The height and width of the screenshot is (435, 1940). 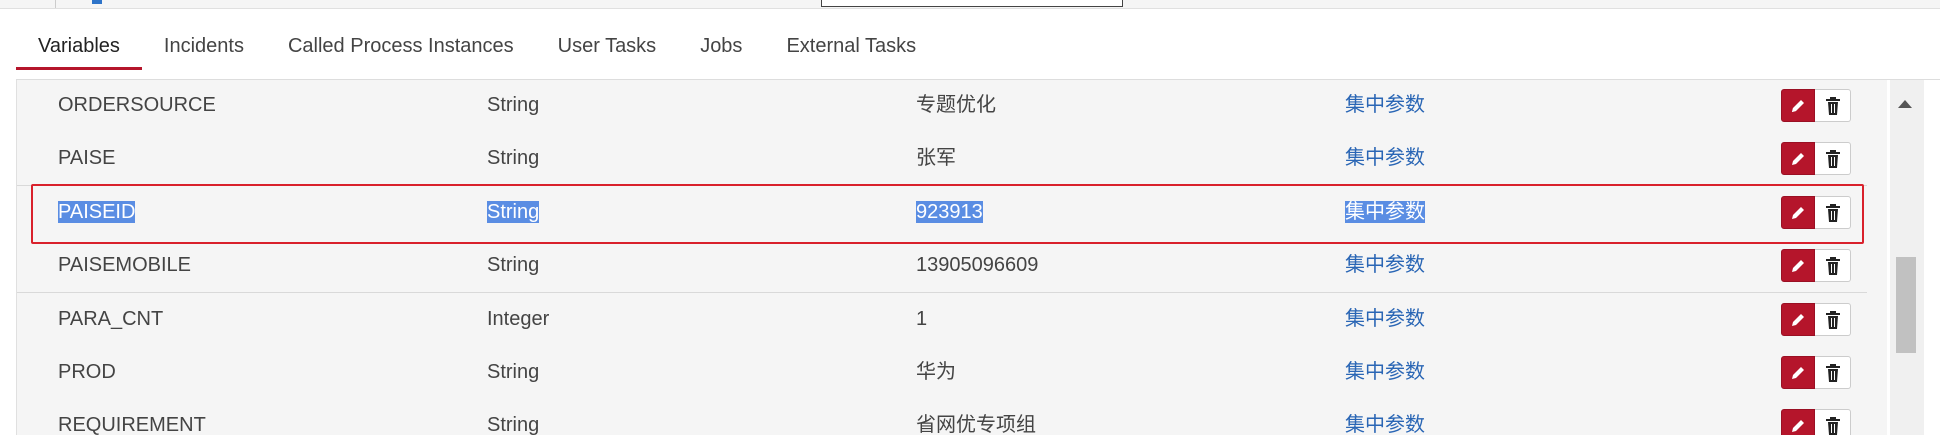 I want to click on tab-external-tasks: External Tasks, so click(x=851, y=47).